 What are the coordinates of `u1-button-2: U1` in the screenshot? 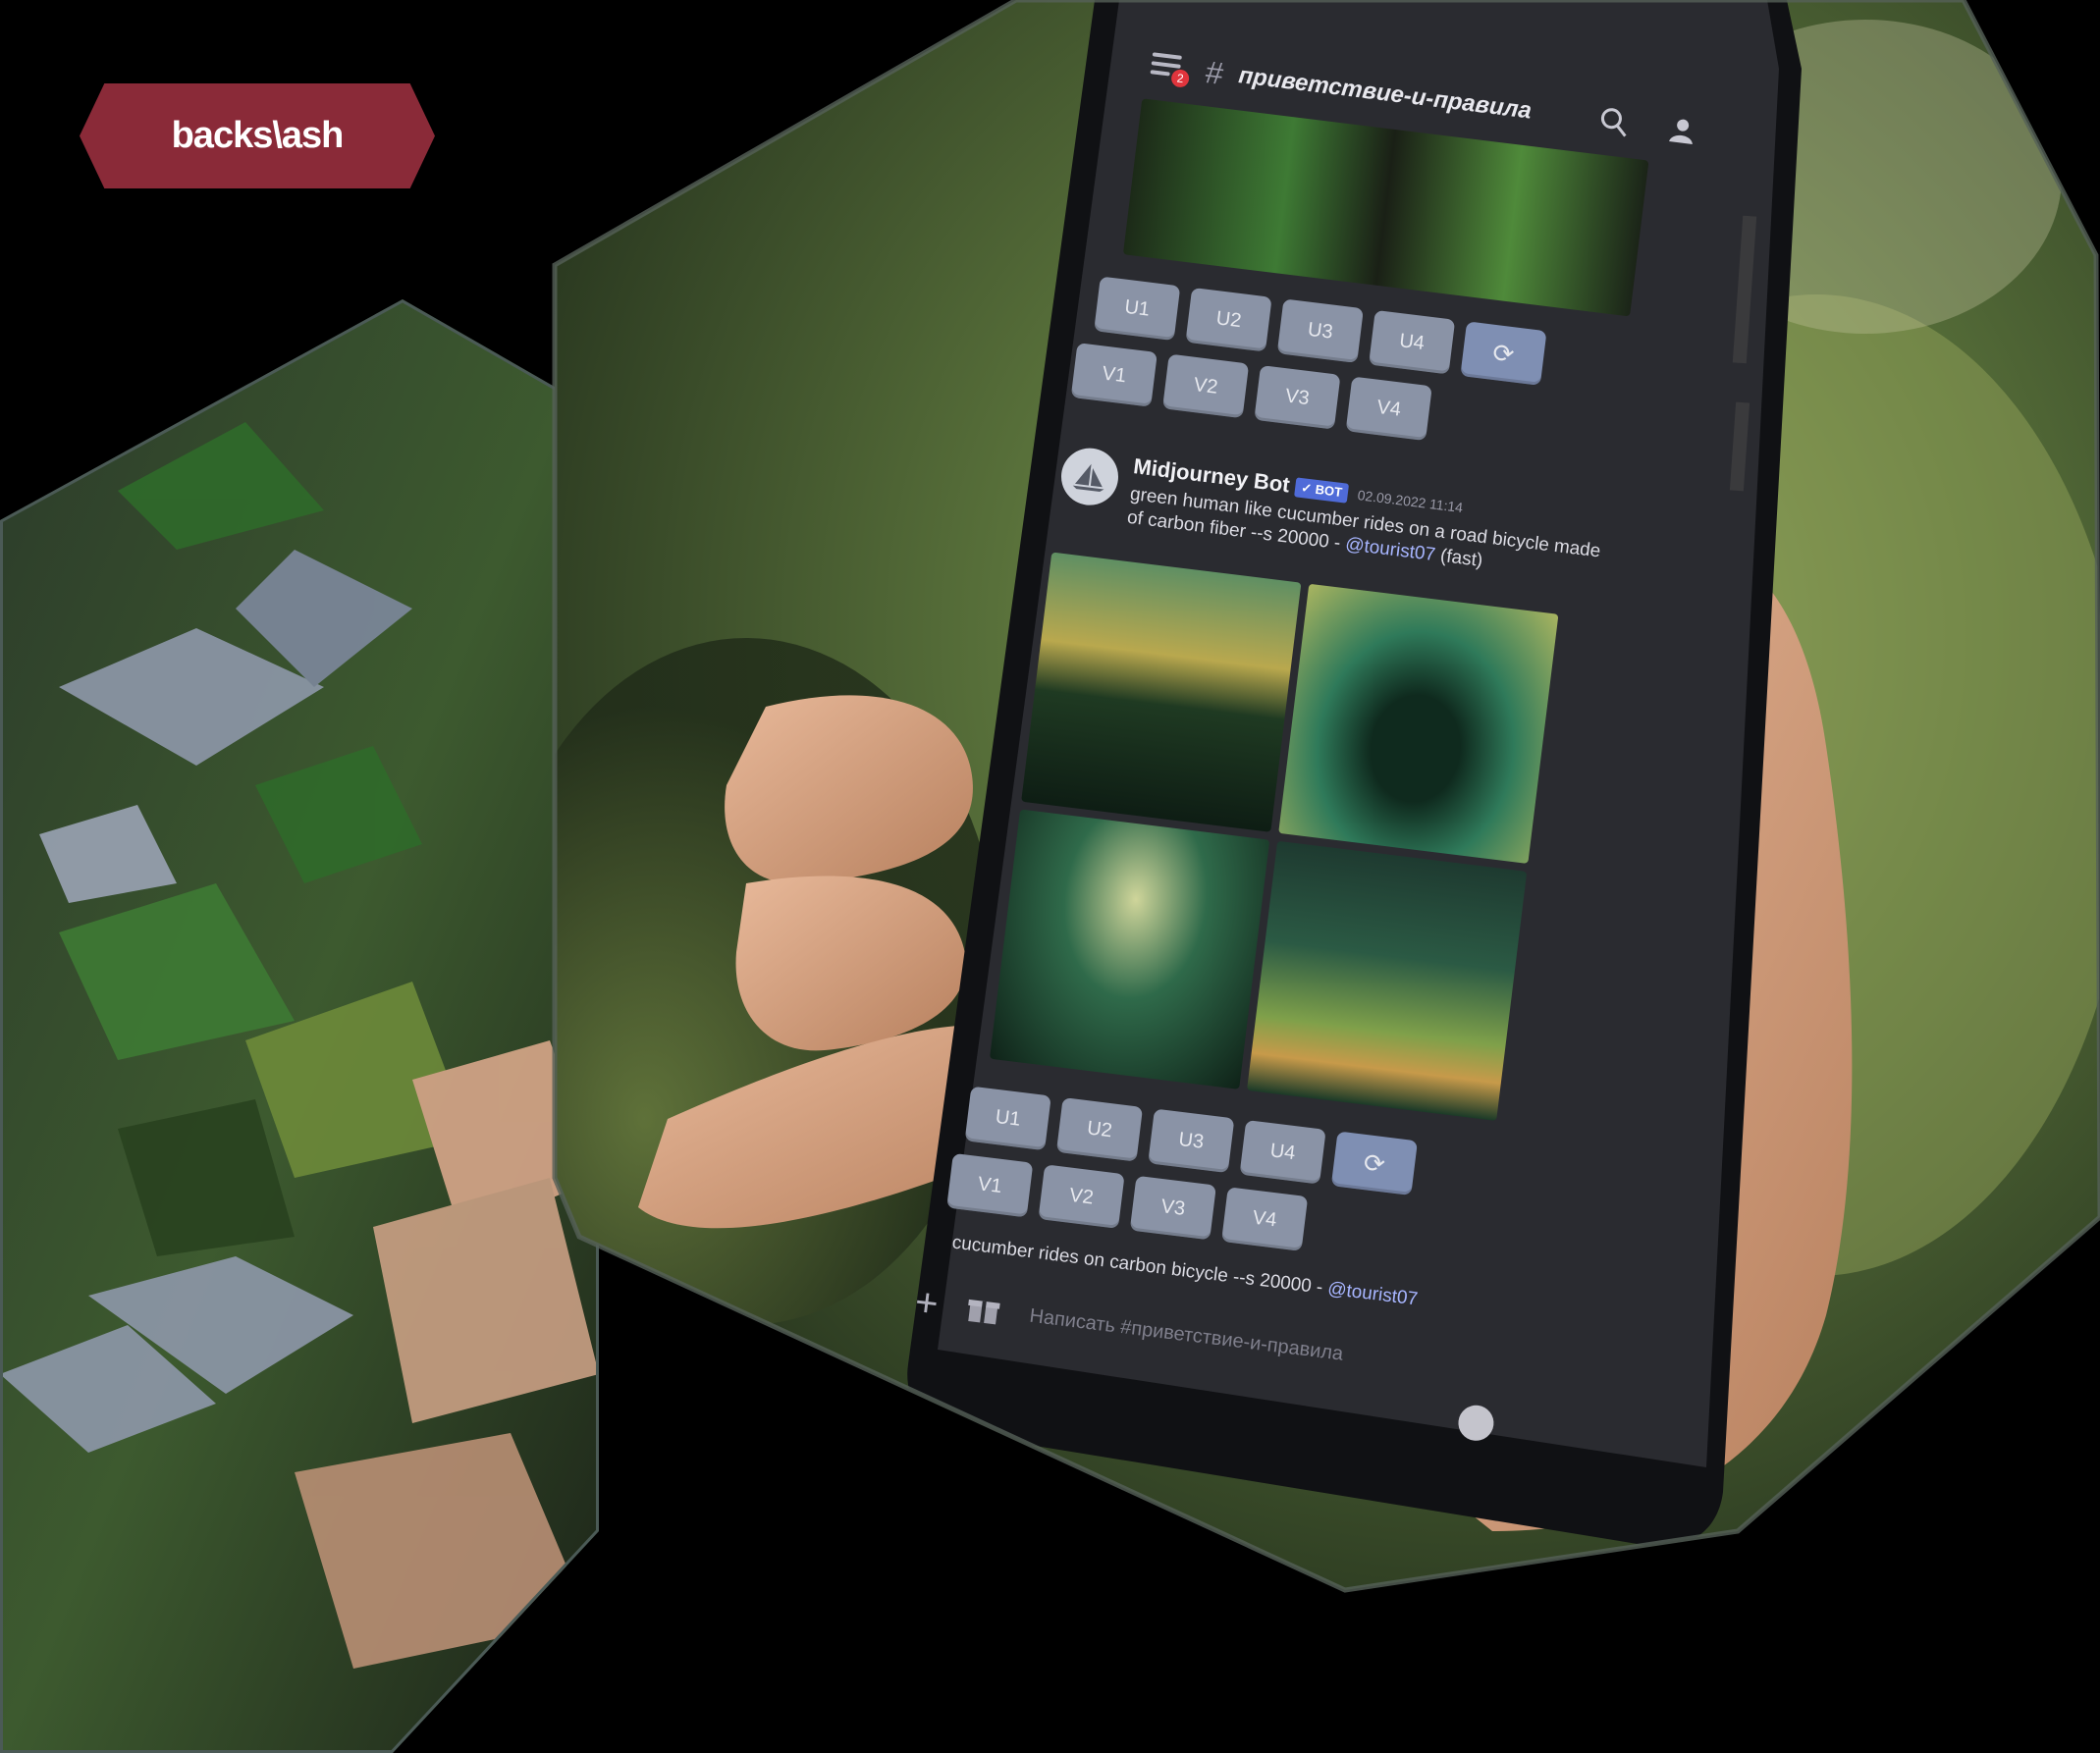 It's located at (1007, 1118).